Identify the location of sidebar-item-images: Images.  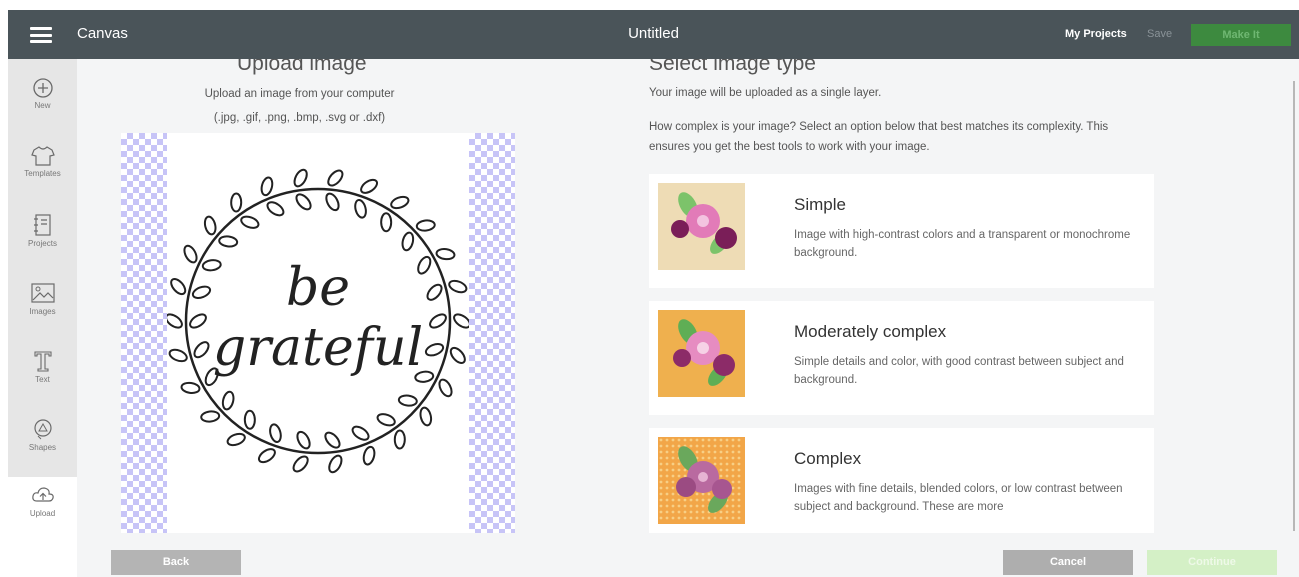
(42, 307).